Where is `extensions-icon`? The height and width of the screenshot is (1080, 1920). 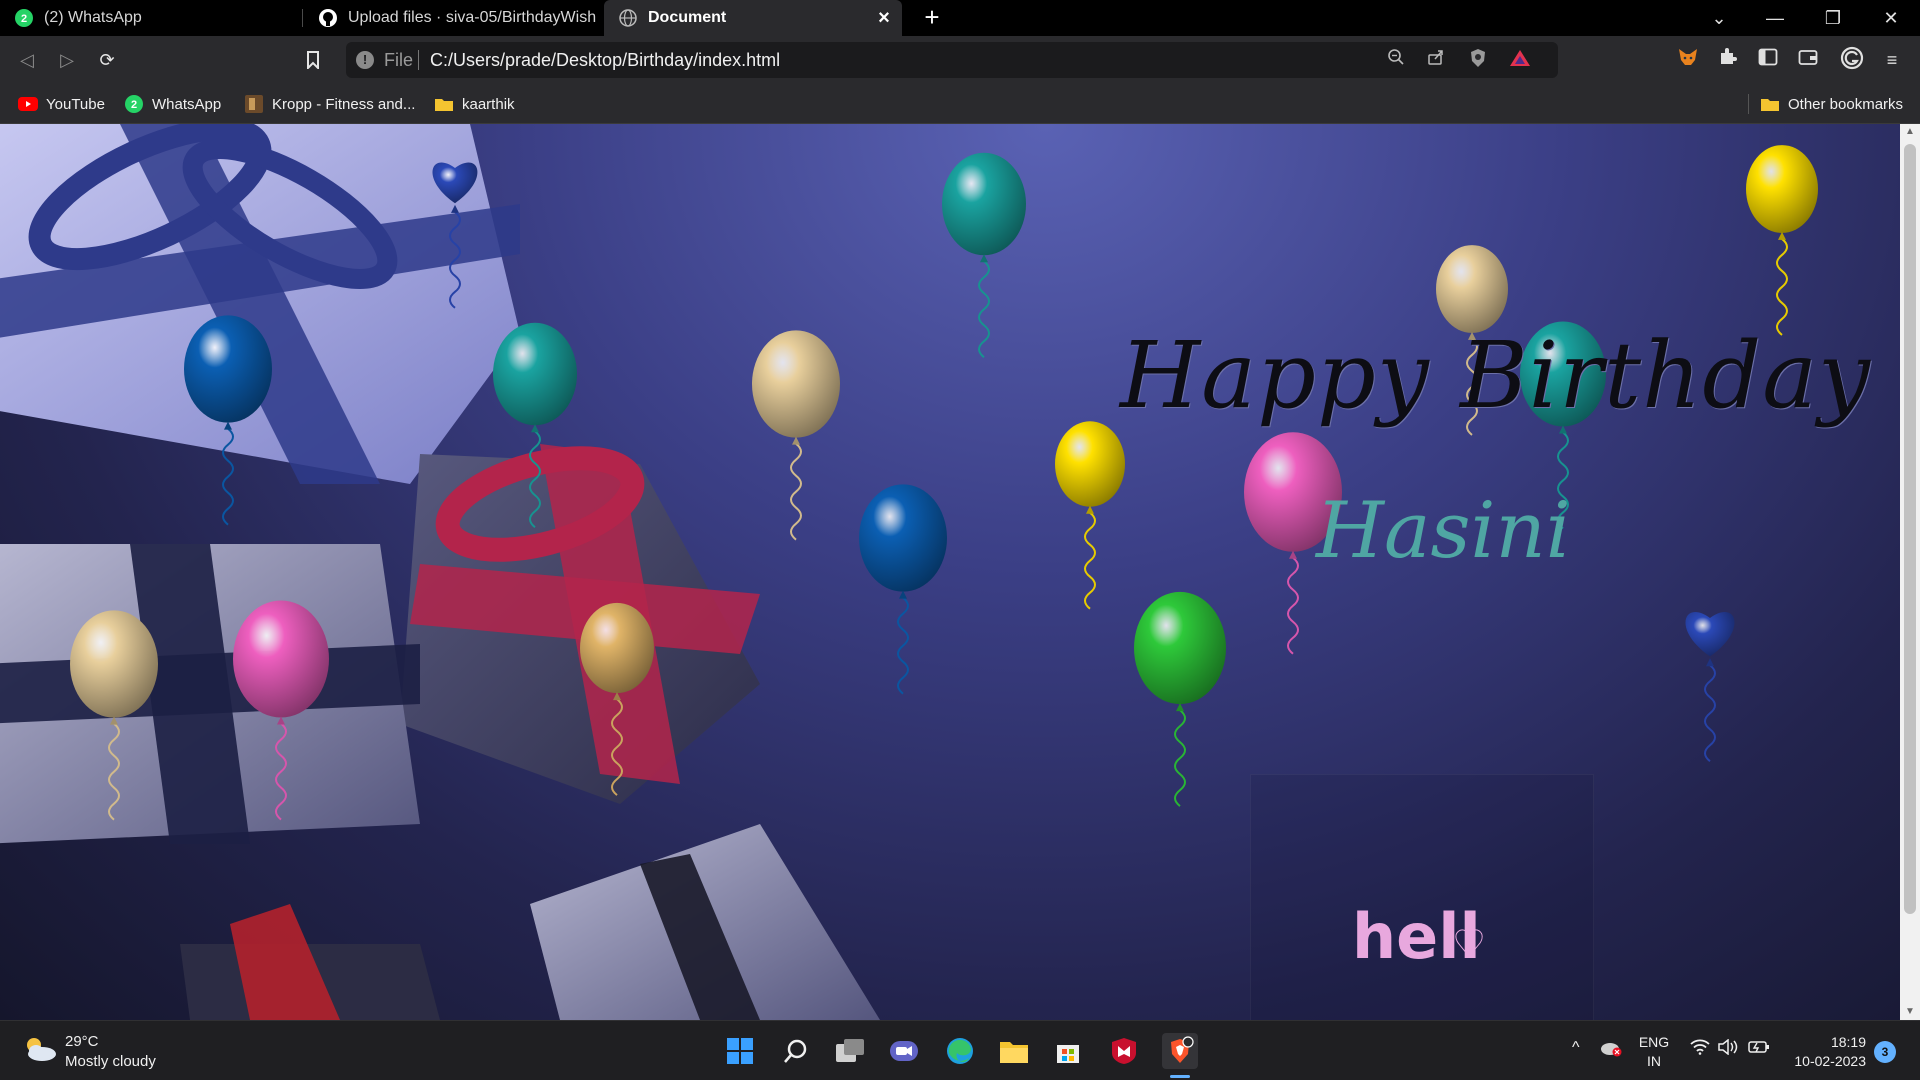
extensions-icon is located at coordinates (1728, 60).